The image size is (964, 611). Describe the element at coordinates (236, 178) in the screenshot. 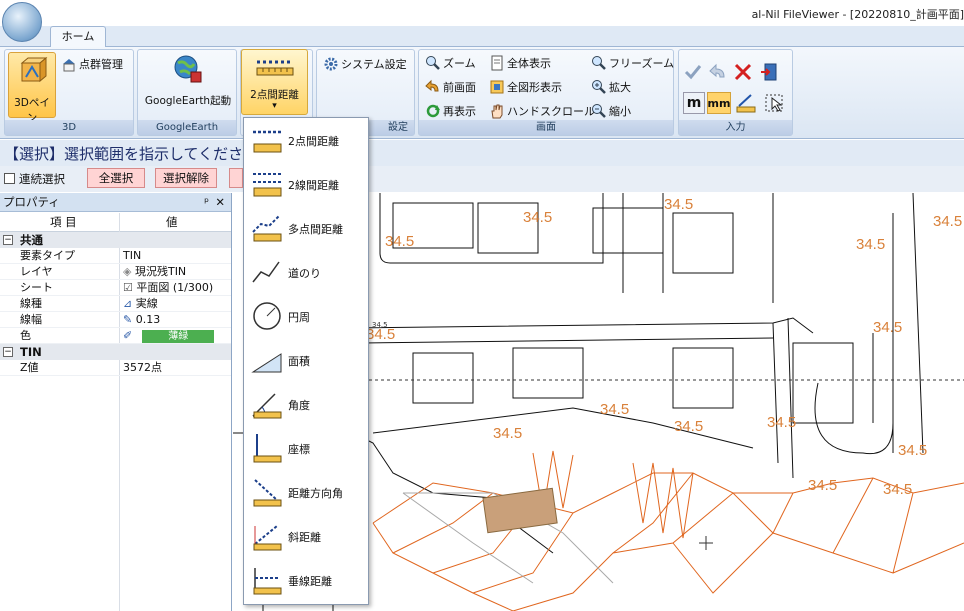

I see `more-selection-button` at that location.